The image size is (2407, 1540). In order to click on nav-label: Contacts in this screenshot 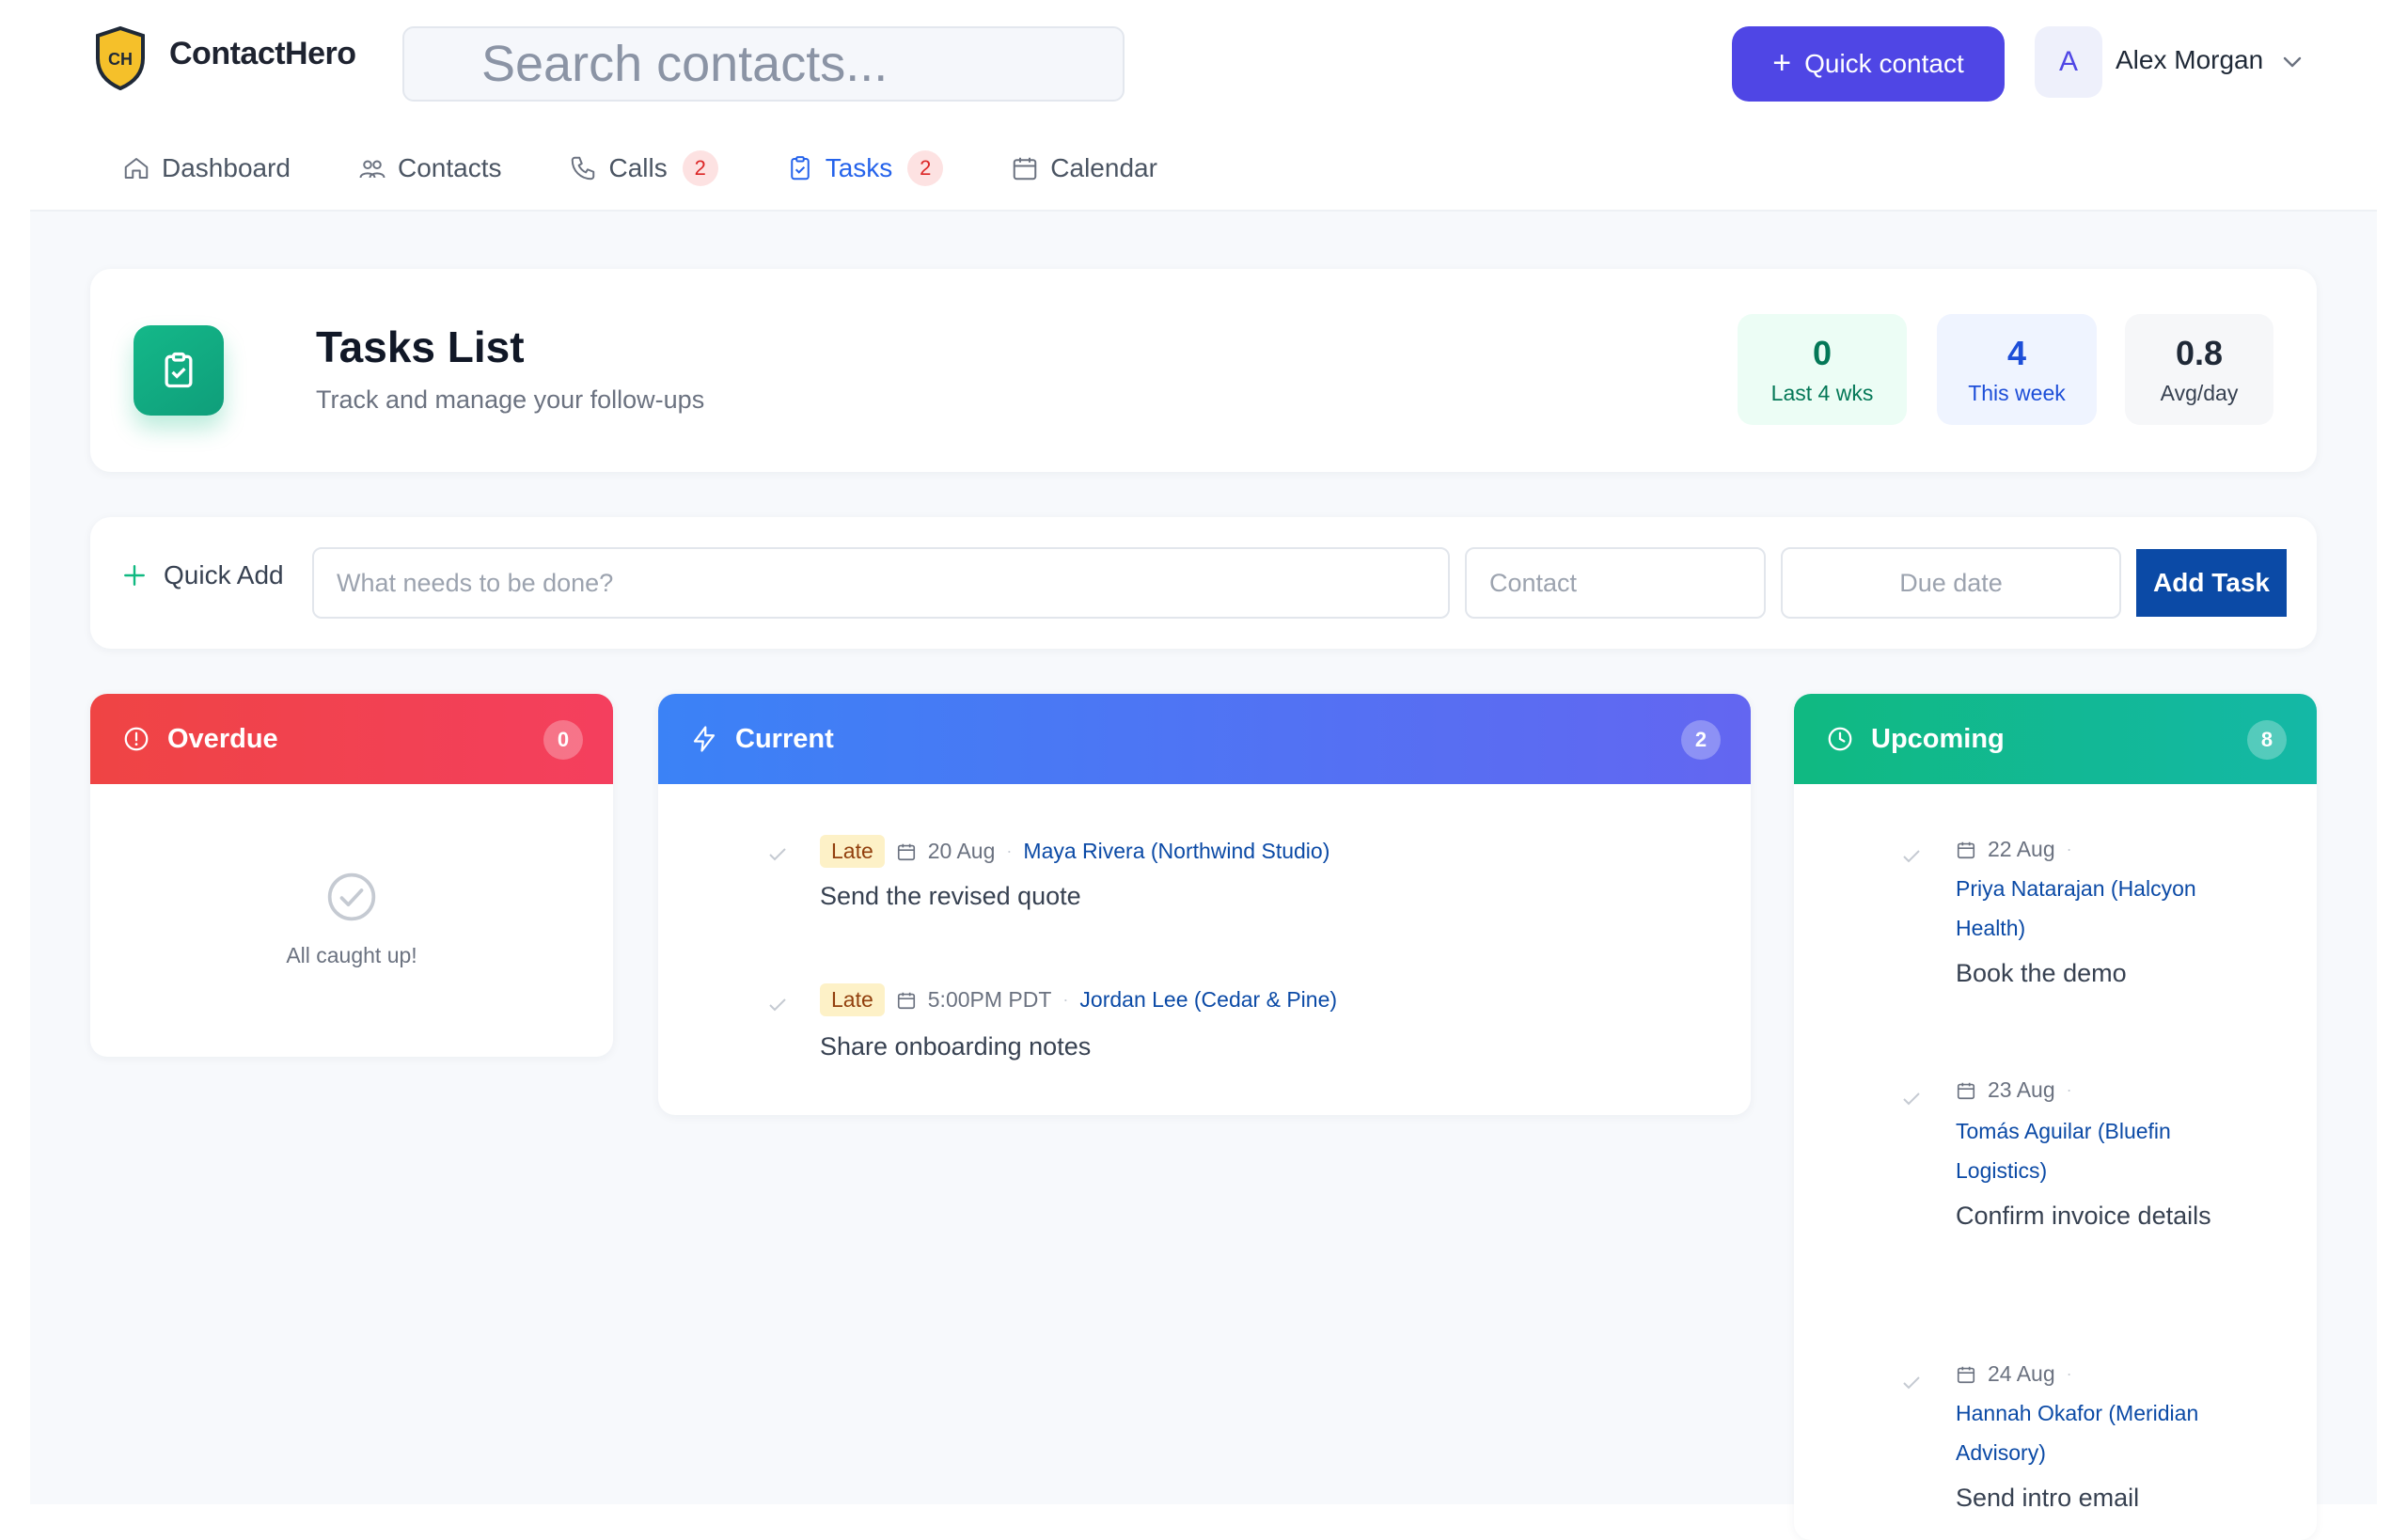, I will do `click(449, 168)`.